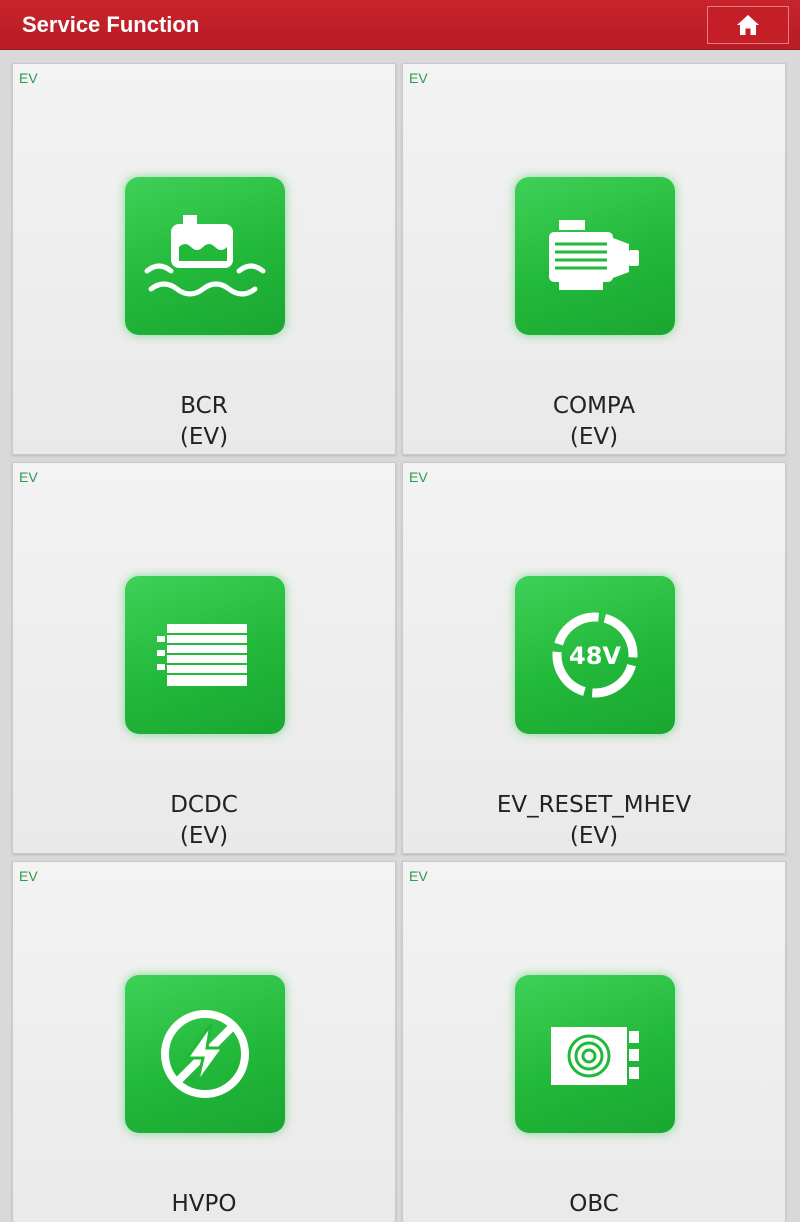 This screenshot has width=800, height=1222. I want to click on tile-label: EV_RESET_MHEV (EV), so click(594, 821).